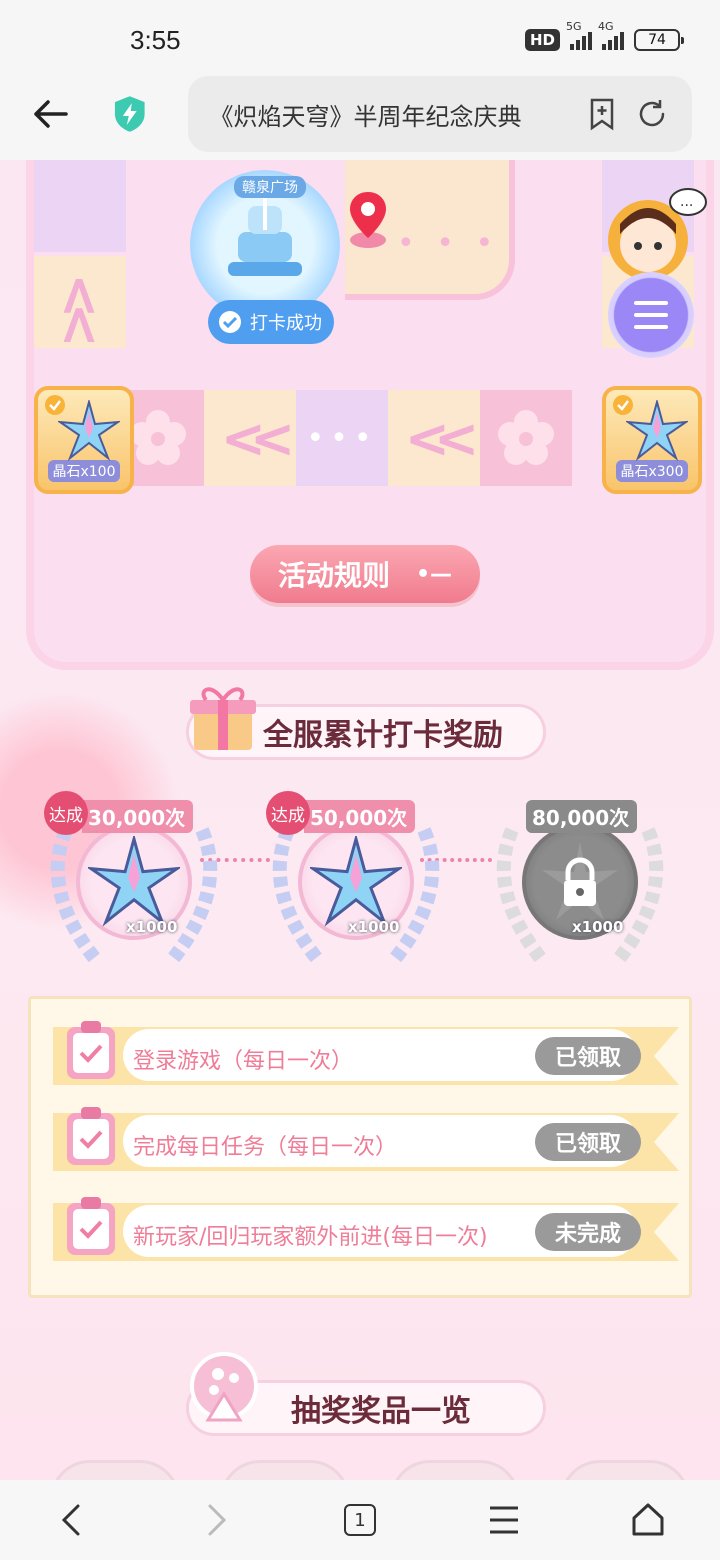 This screenshot has height=1560, width=720. Describe the element at coordinates (230, 322) in the screenshot. I see `check-circle-icon` at that location.